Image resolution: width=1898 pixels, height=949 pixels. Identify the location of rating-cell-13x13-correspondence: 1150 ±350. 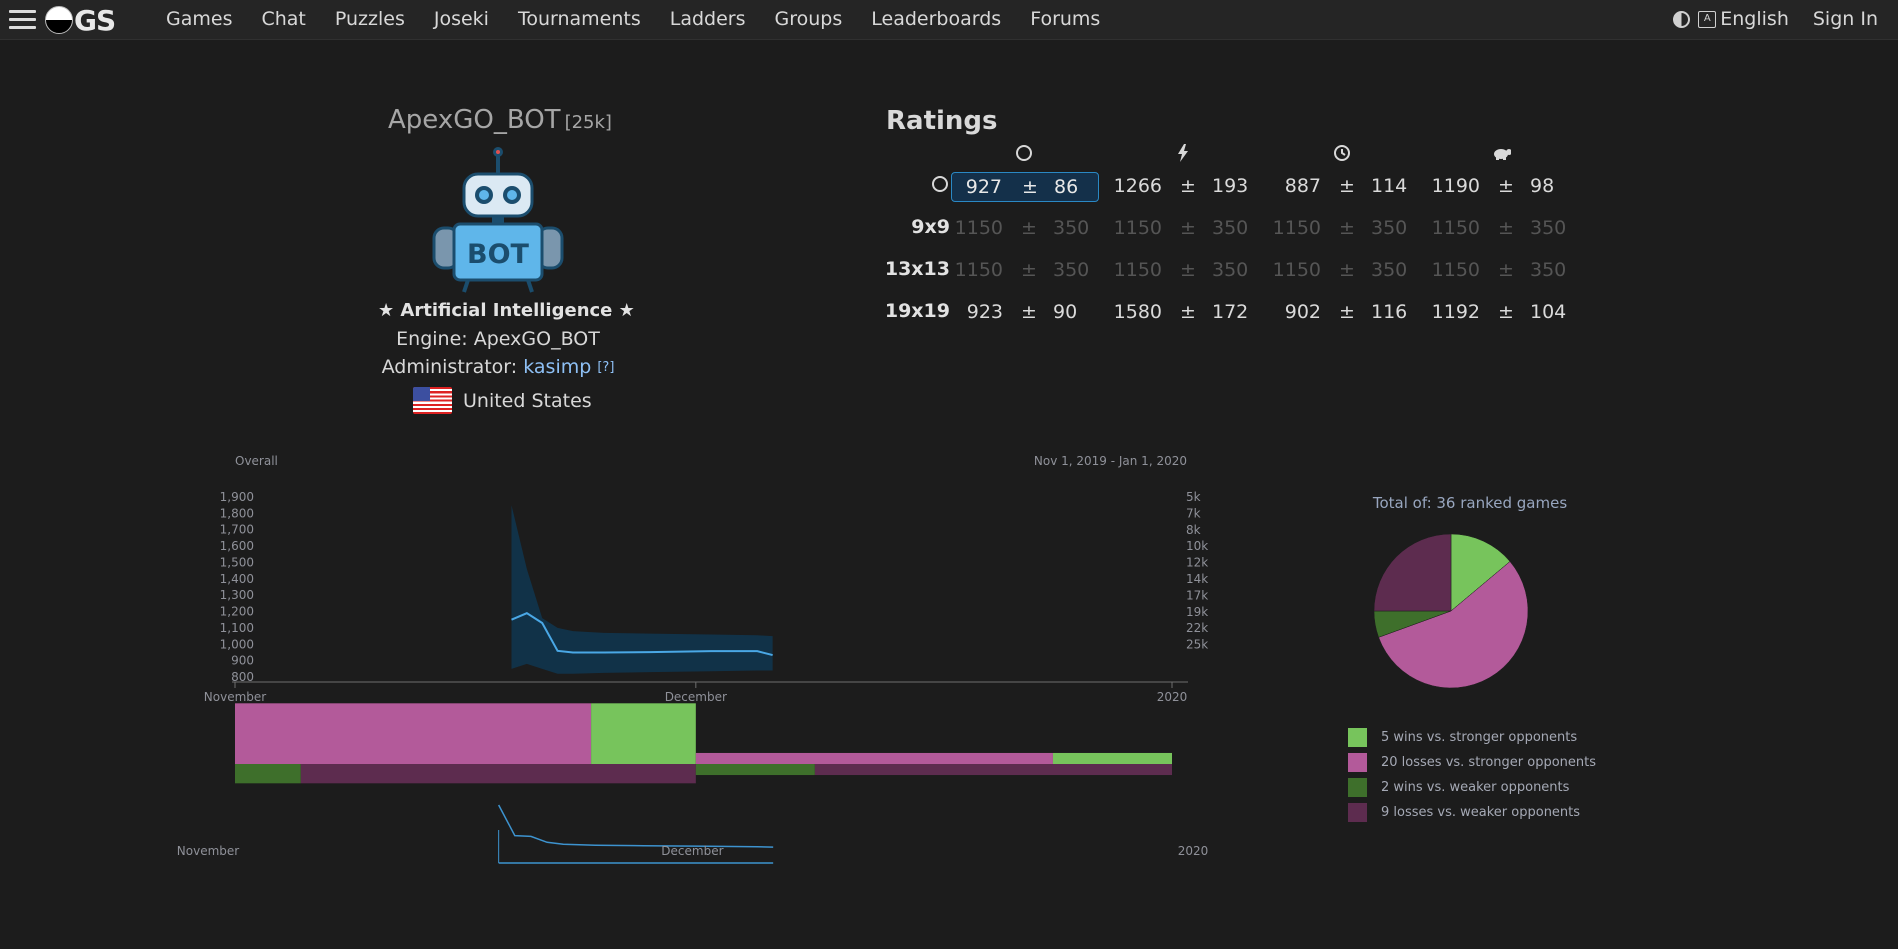
(1502, 271).